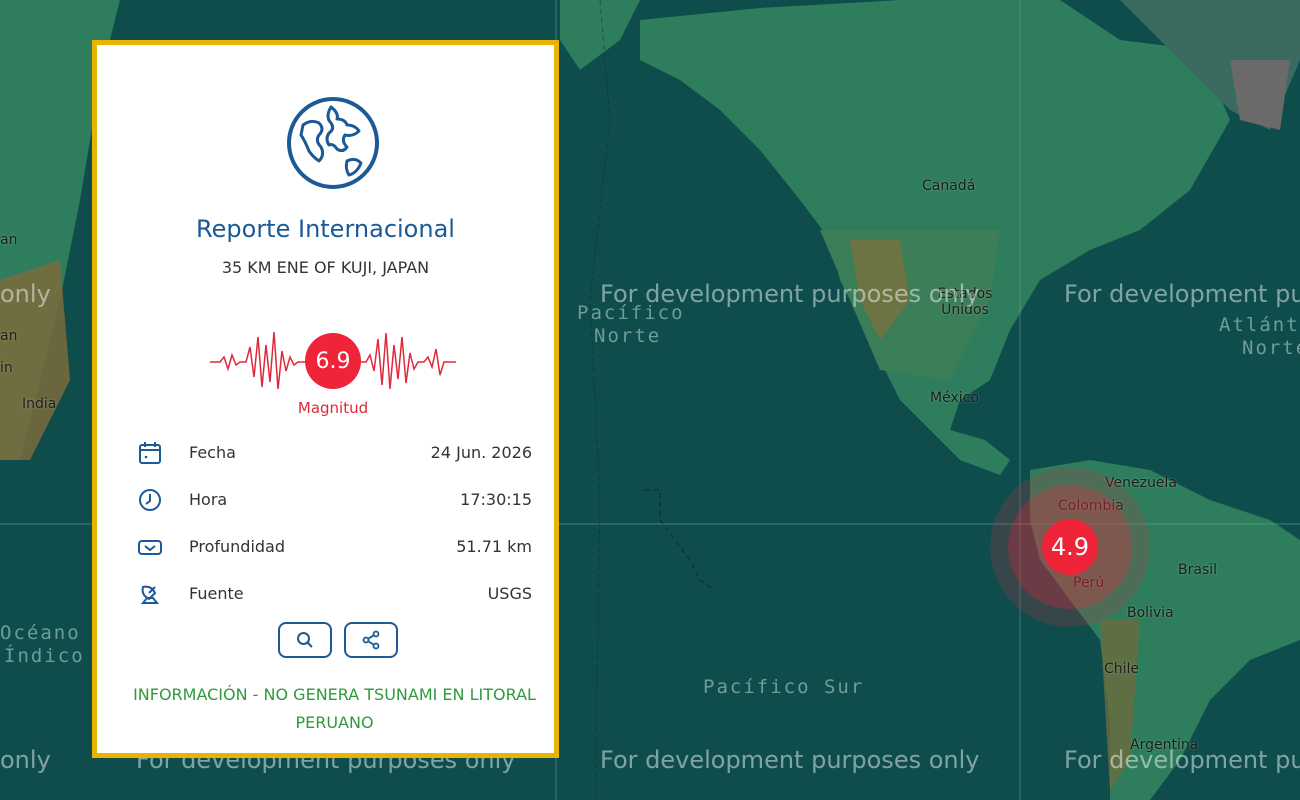 The width and height of the screenshot is (1300, 800). What do you see at coordinates (39, 404) in the screenshot?
I see `map-label-india: India` at bounding box center [39, 404].